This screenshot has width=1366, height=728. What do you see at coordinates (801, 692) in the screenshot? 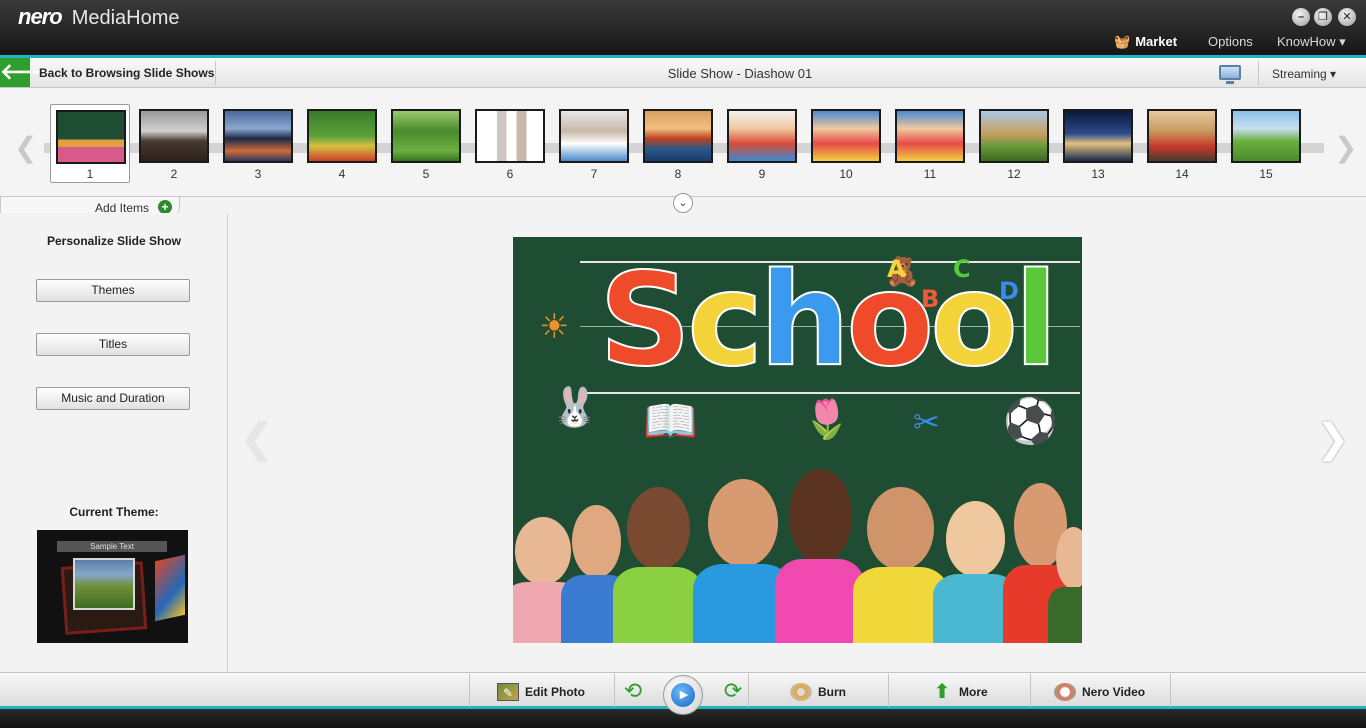
I see `burn-disc-icon` at bounding box center [801, 692].